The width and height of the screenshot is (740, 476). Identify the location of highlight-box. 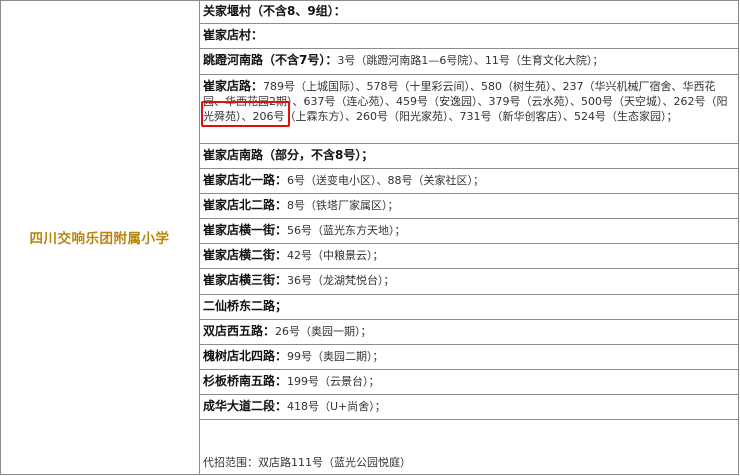
(245, 114).